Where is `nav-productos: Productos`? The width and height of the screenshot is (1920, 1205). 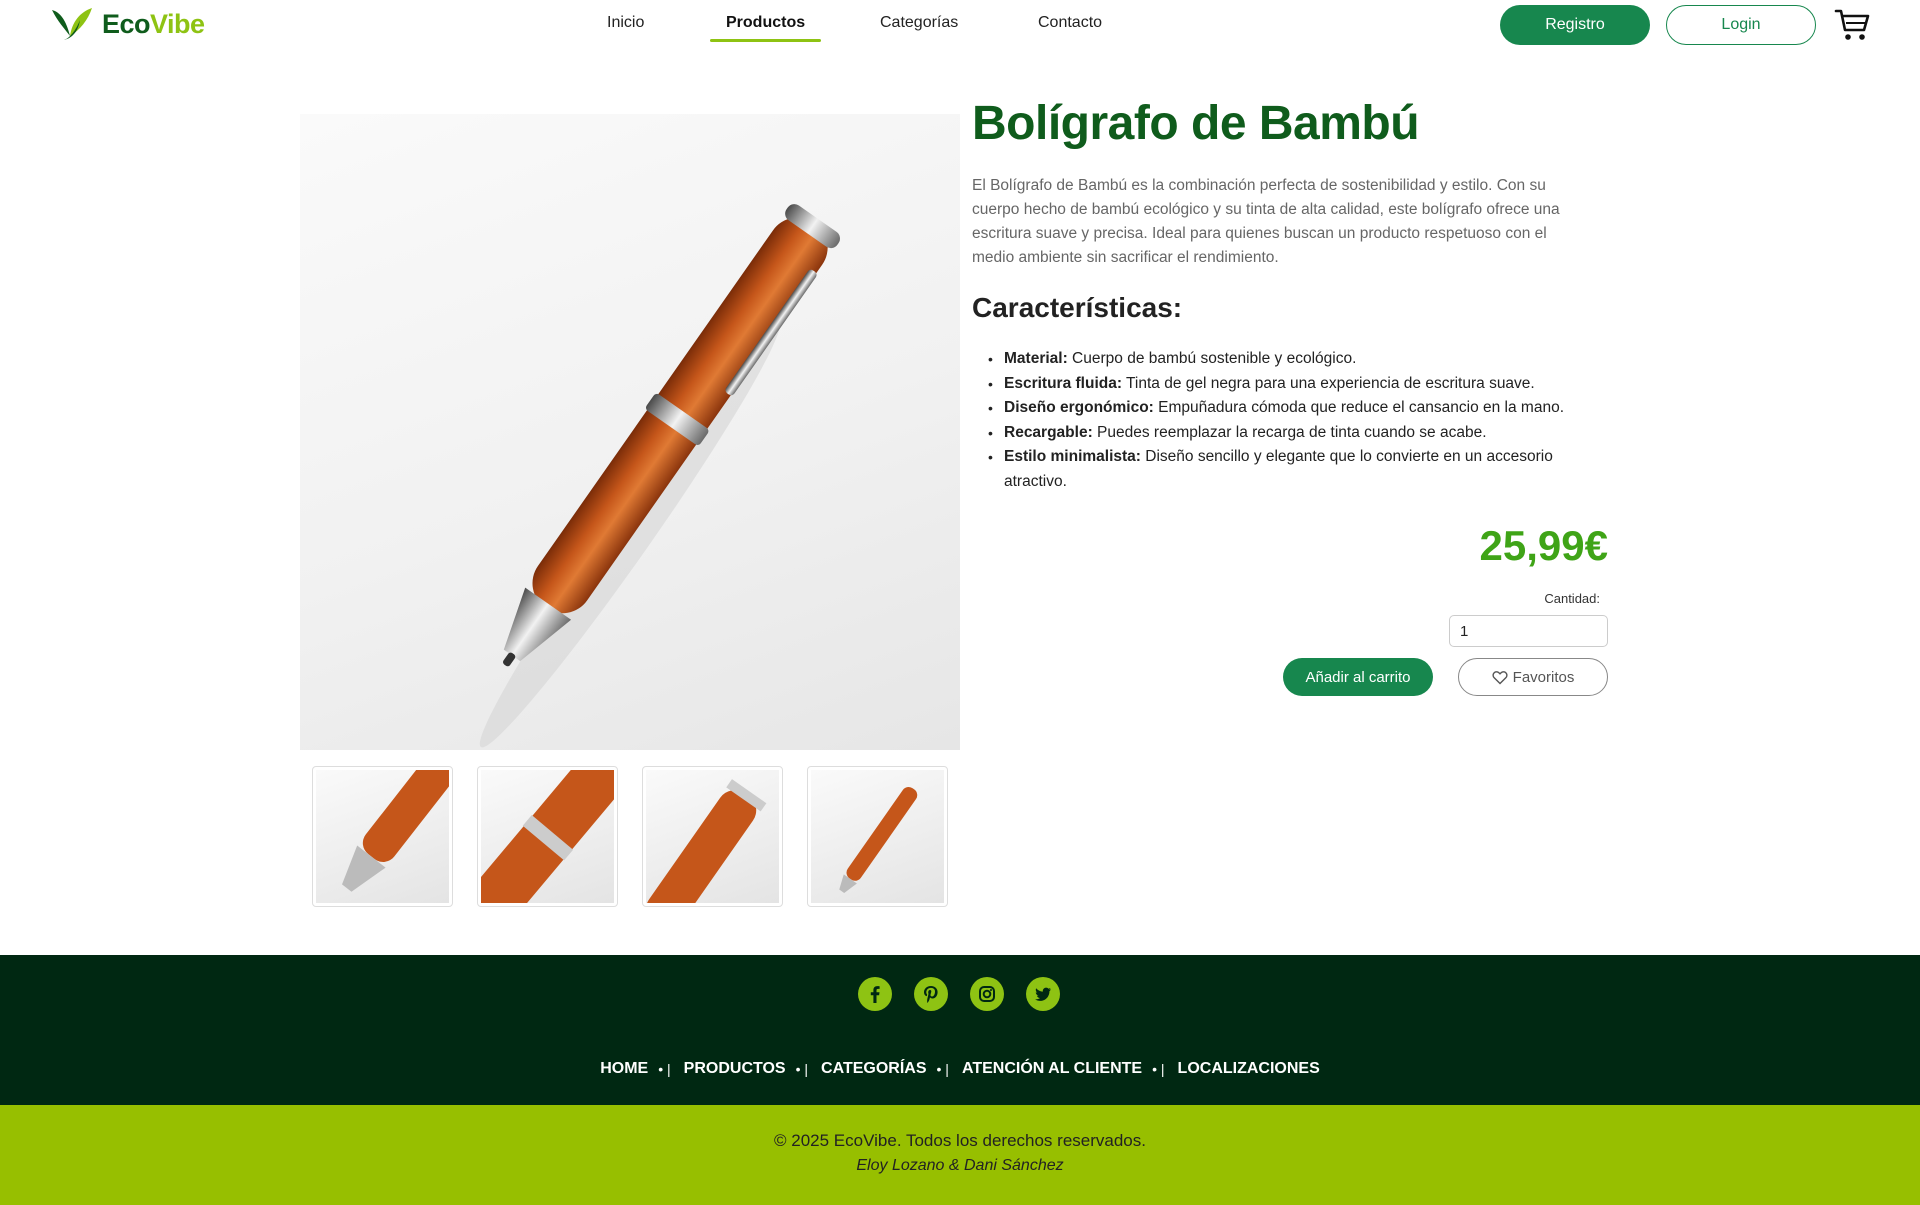 nav-productos: Productos is located at coordinates (765, 28).